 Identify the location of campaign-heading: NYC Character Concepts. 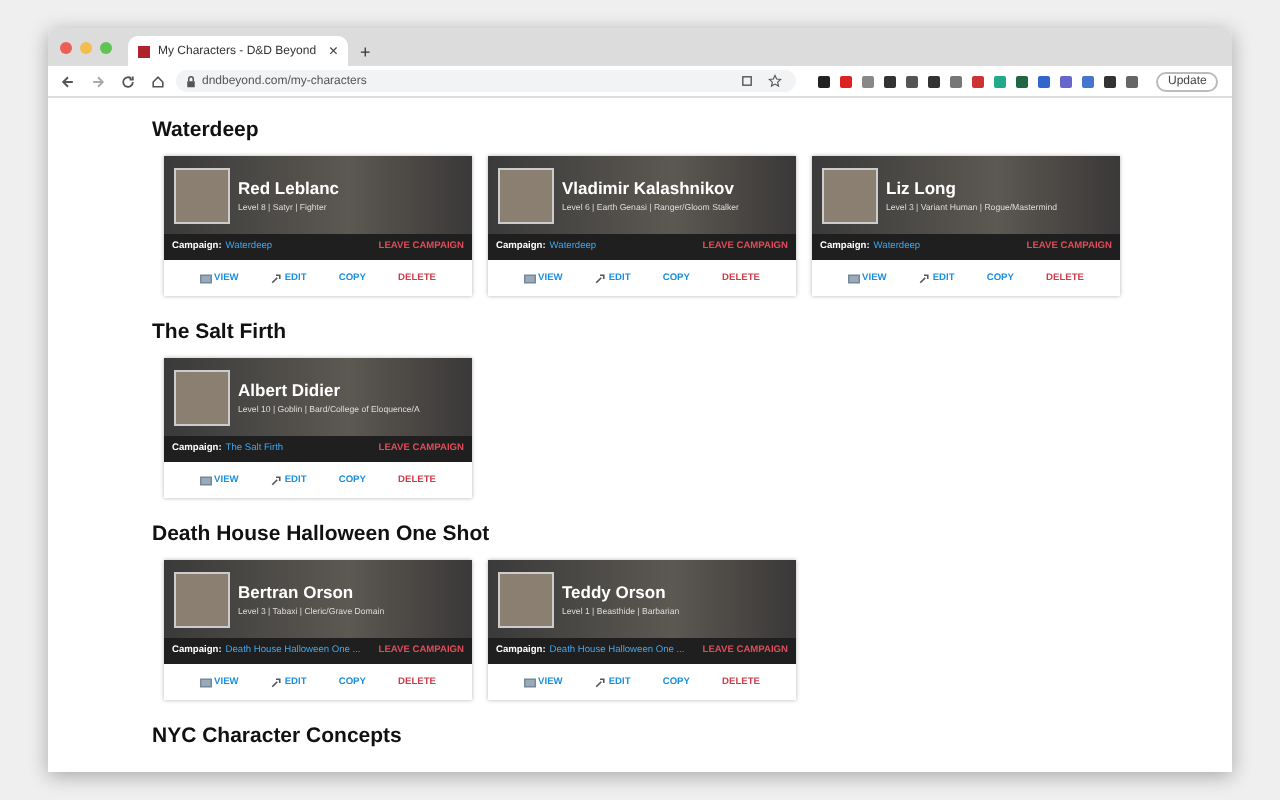
(278, 736).